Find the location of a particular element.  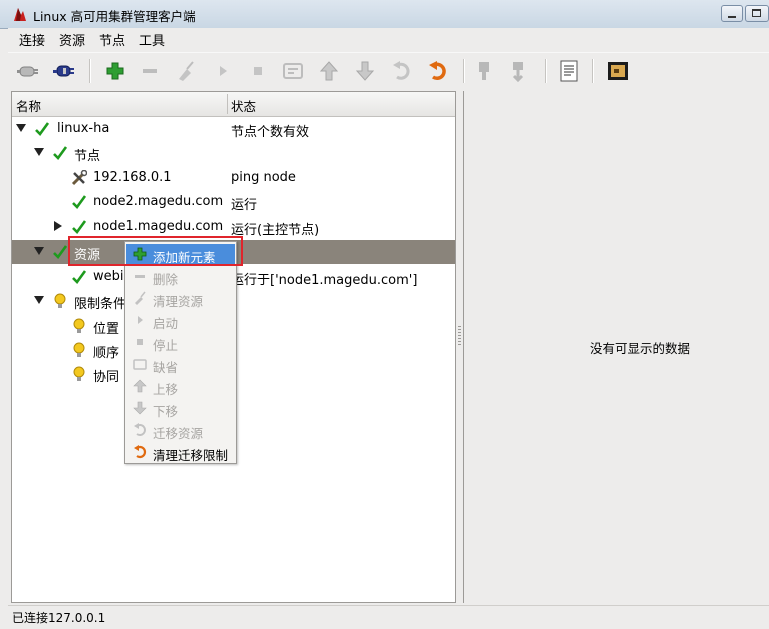

menu-item-migrate: 迁移资源 is located at coordinates (180, 430).